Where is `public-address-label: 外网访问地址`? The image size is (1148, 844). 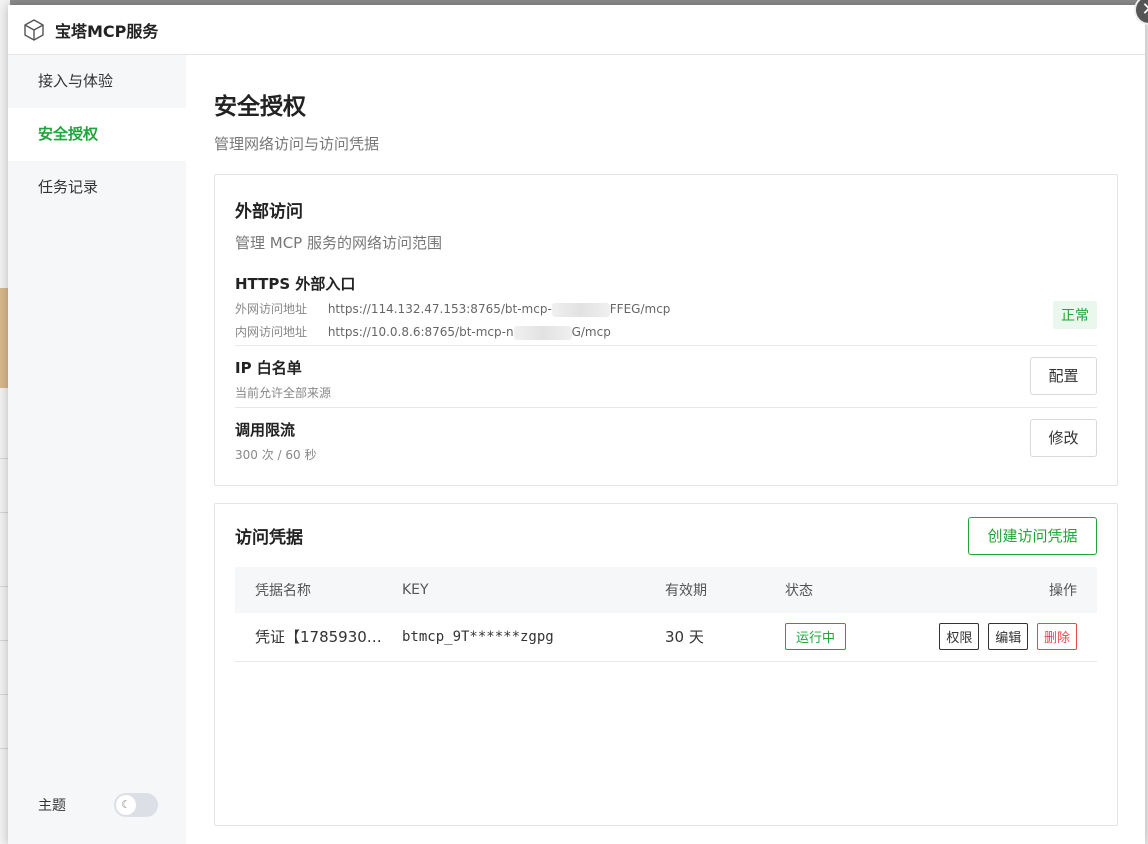 public-address-label: 外网访问地址 is located at coordinates (271, 309).